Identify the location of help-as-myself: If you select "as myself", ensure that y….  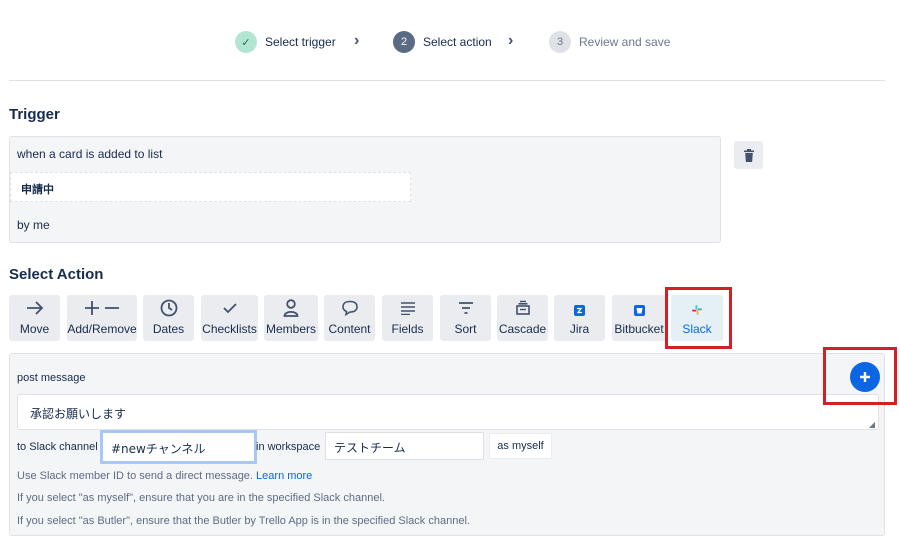
(201, 498).